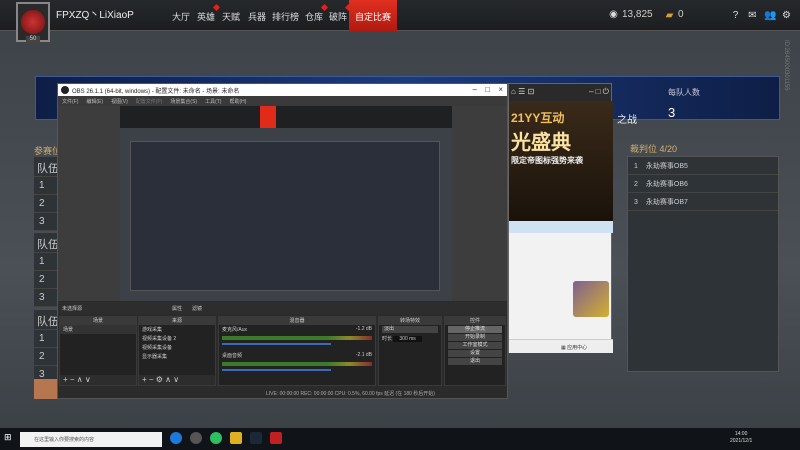  What do you see at coordinates (176, 438) in the screenshot?
I see `edge-icon` at bounding box center [176, 438].